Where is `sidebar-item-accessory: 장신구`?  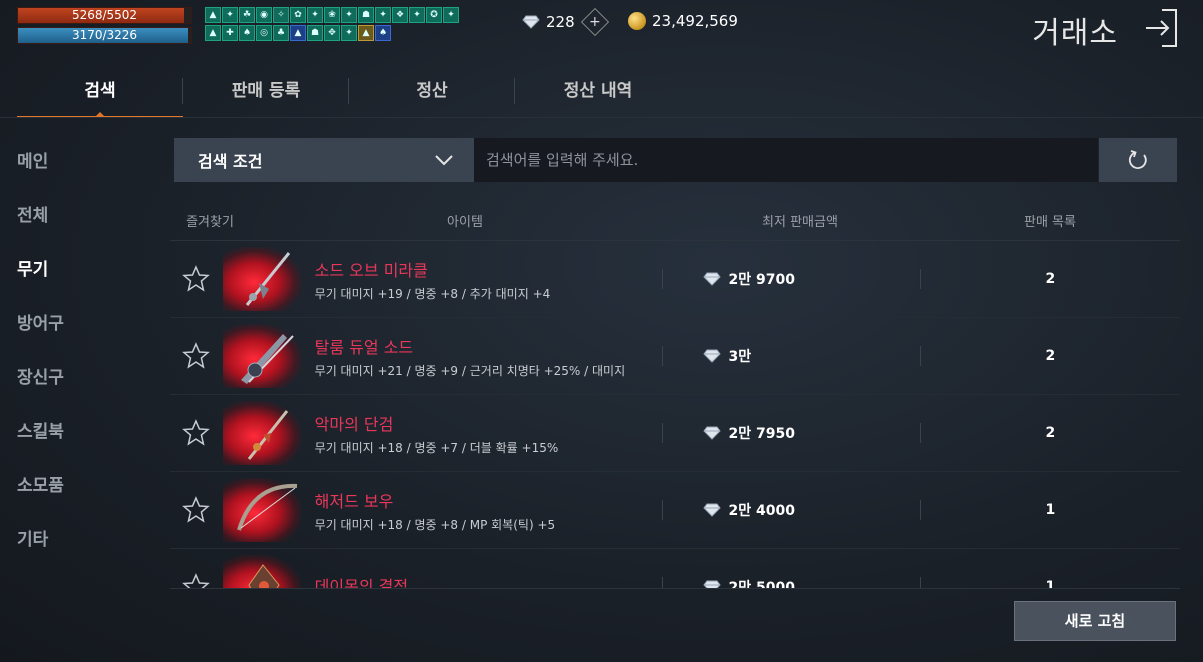 sidebar-item-accessory: 장신구 is located at coordinates (77, 383).